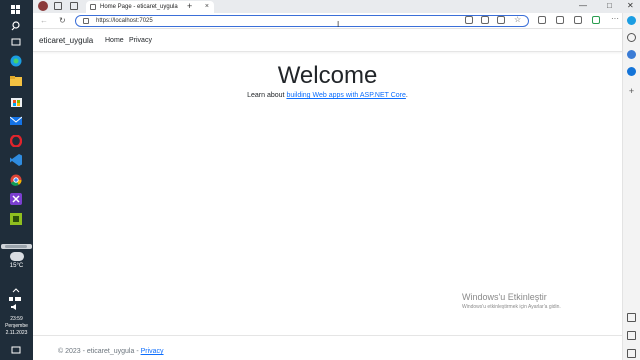 Image resolution: width=640 pixels, height=360 pixels. I want to click on back-arrow-icon: ←, so click(44, 20).